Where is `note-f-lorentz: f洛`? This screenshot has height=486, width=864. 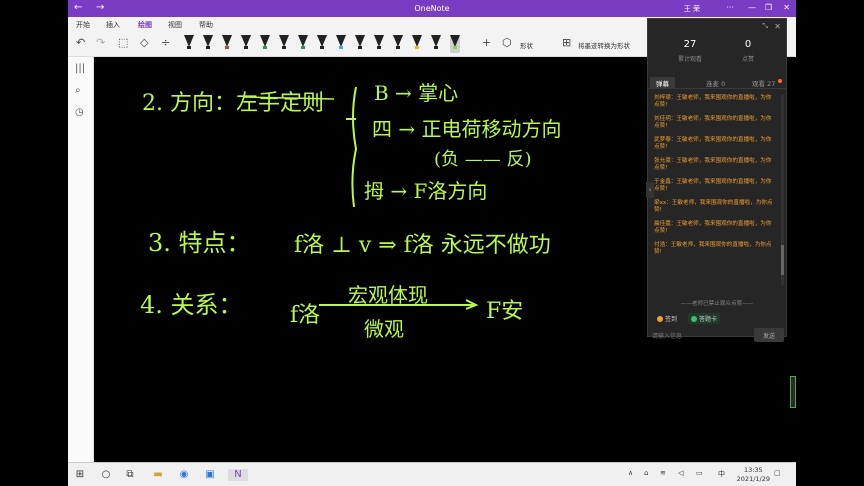
note-f-lorentz: f洛 is located at coordinates (305, 315).